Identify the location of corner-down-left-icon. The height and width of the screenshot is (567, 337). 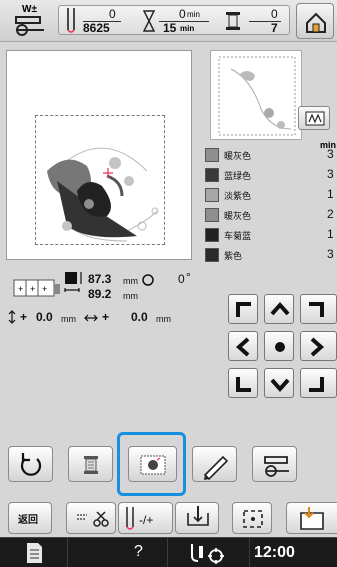
(243, 384).